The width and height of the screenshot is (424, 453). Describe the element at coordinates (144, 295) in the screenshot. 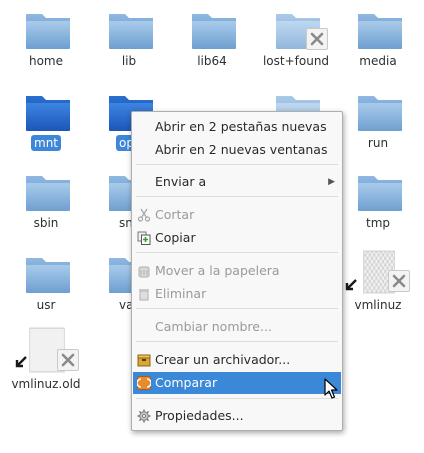

I see `delete-icon` at that location.